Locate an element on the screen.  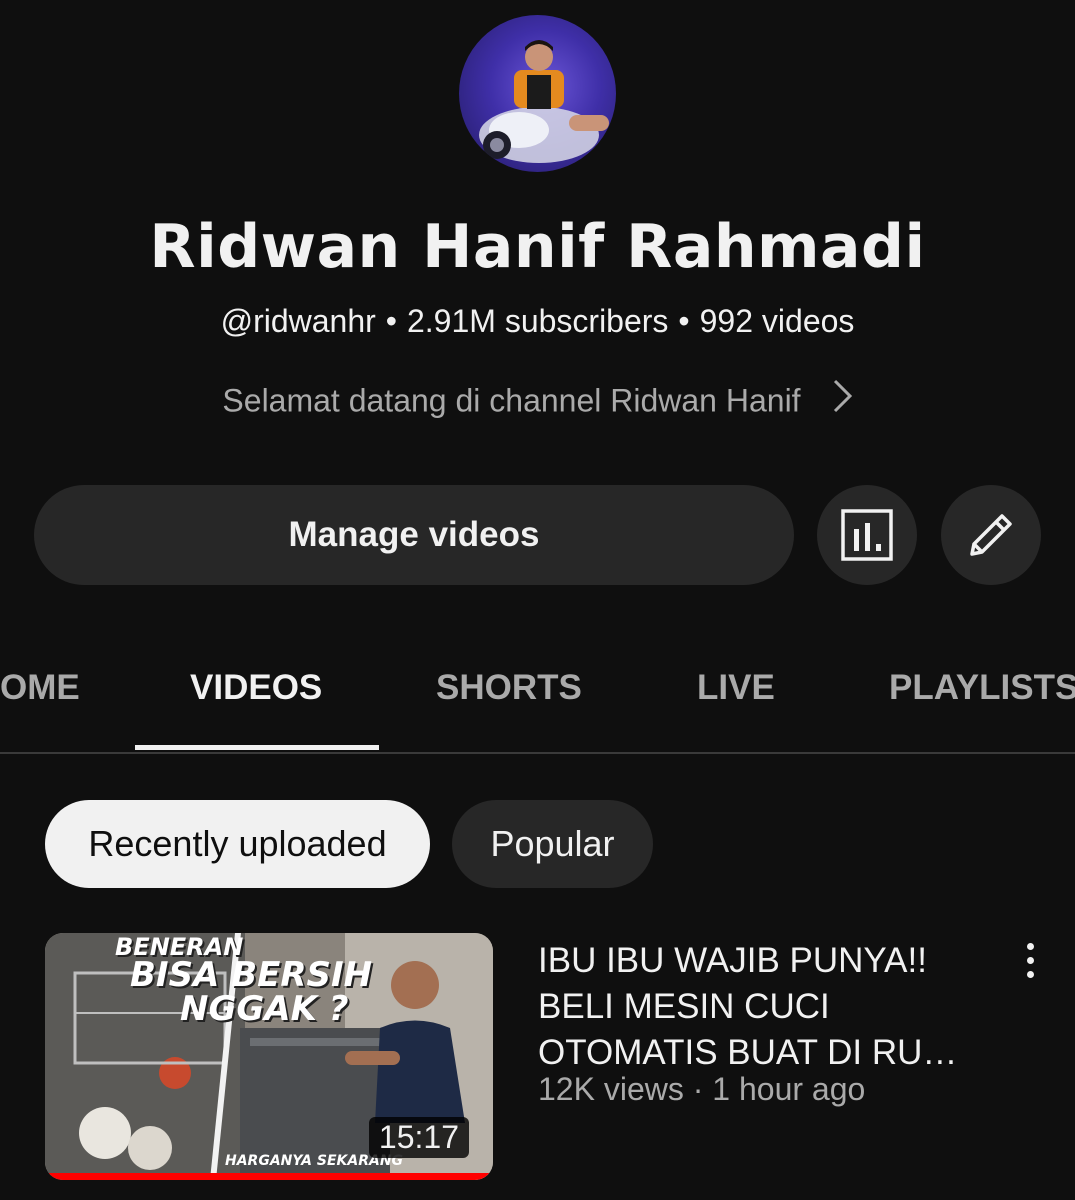
active-tab-indicator is located at coordinates (257, 747).